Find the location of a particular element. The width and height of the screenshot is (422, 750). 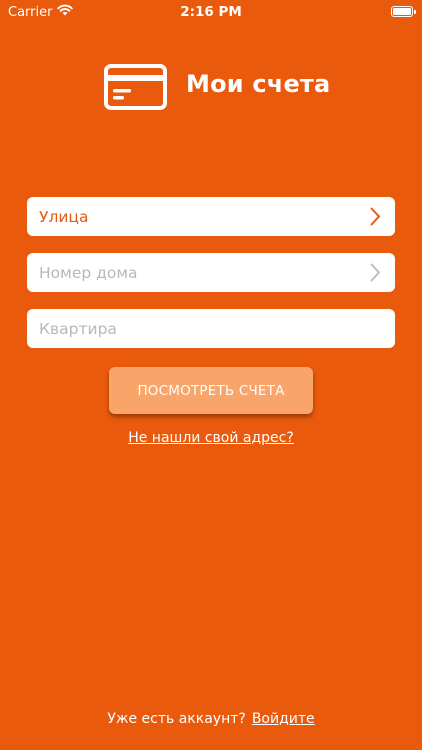

status-bar: Carrier 2:16 PM is located at coordinates (211, 12).